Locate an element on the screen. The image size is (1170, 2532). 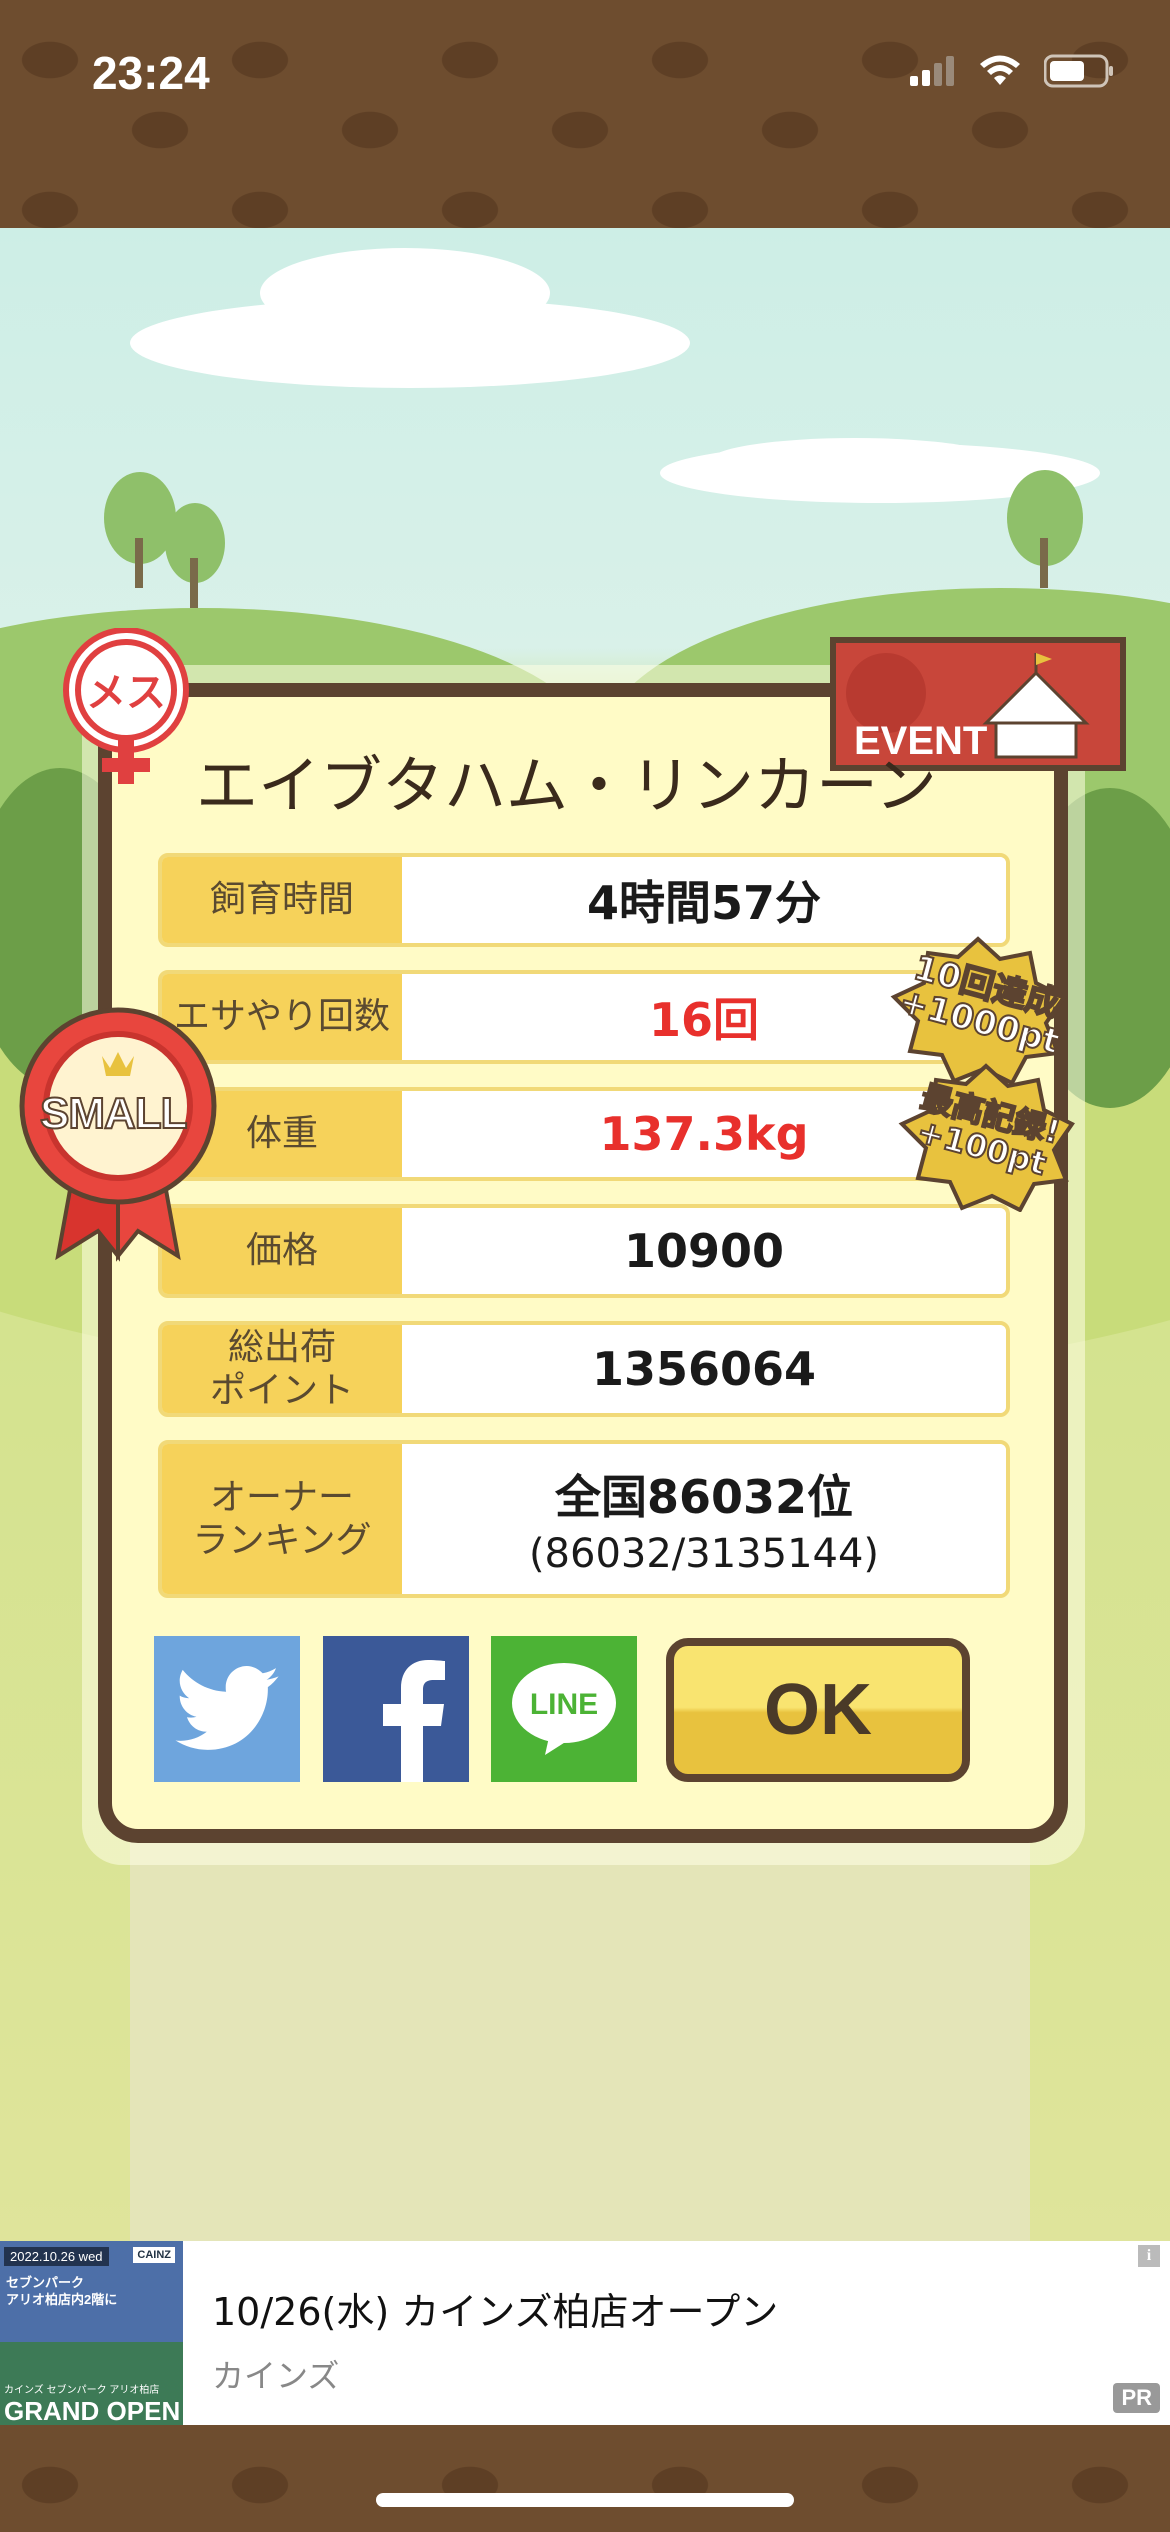
ok-button: OK is located at coordinates (818, 1710).